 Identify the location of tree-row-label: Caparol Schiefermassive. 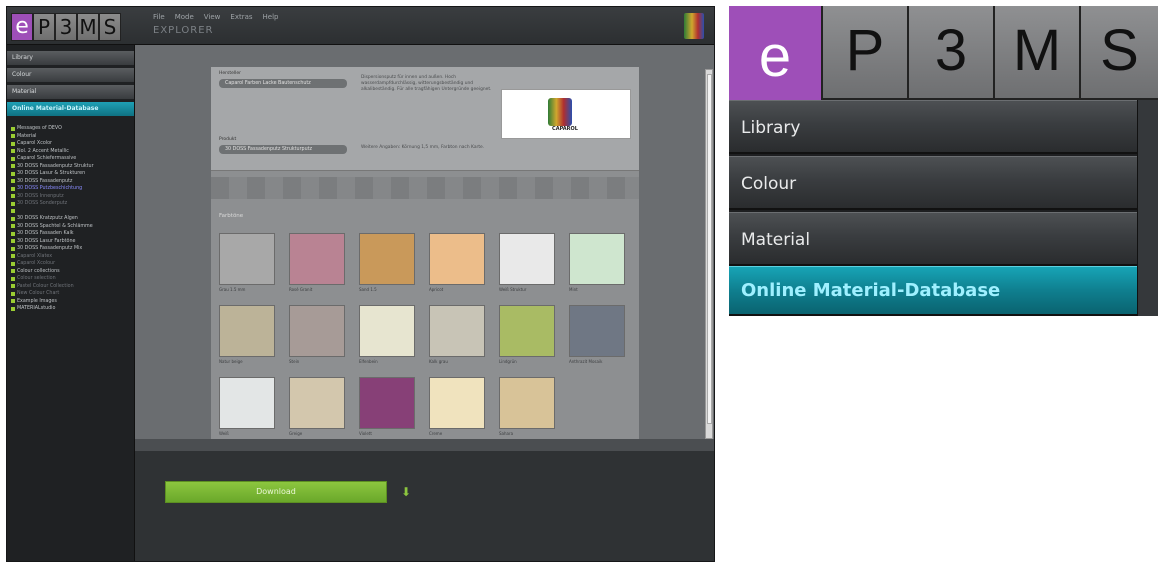
(47, 159).